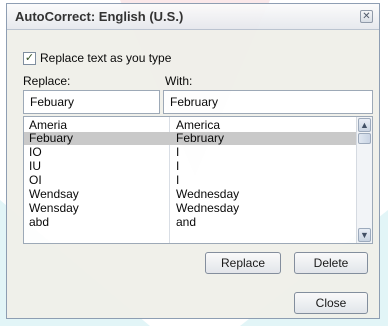 The image size is (388, 326). I want to click on list-row: Wensday Wednesday, so click(190, 208).